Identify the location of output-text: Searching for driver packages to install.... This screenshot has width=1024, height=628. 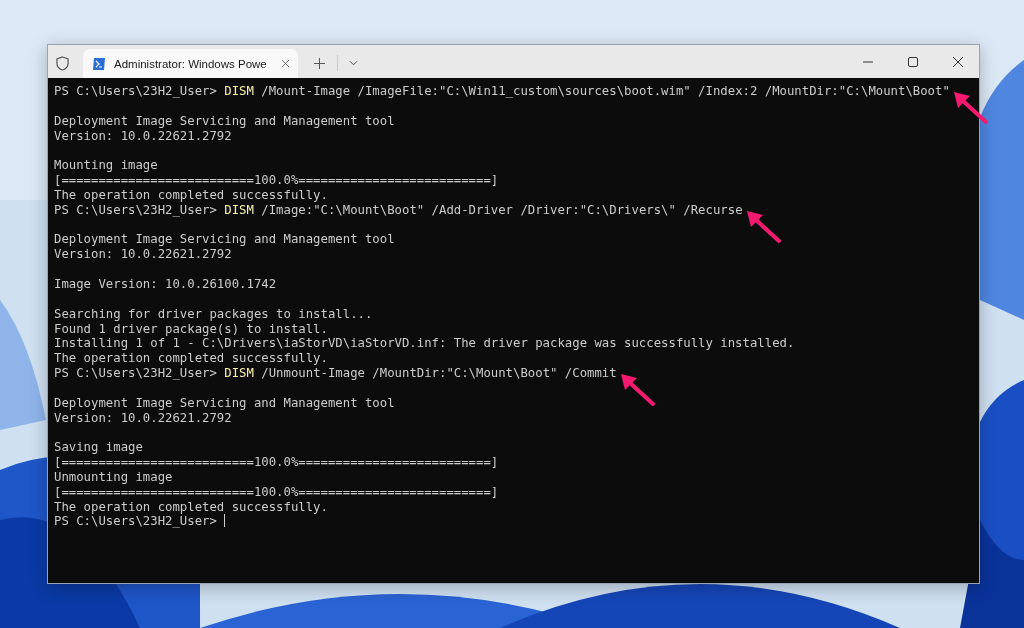
(213, 313).